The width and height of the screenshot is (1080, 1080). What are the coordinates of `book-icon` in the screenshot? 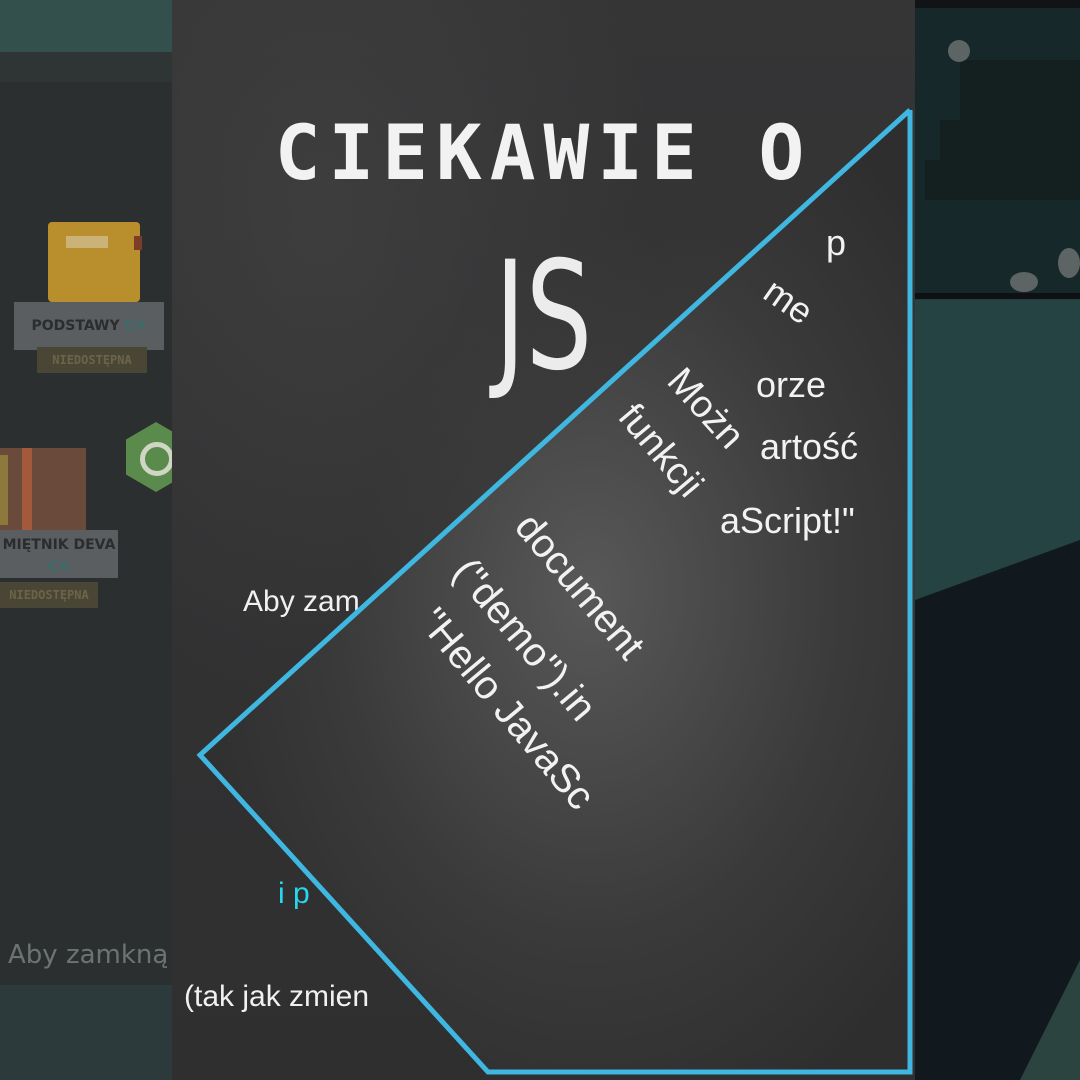 It's located at (94, 262).